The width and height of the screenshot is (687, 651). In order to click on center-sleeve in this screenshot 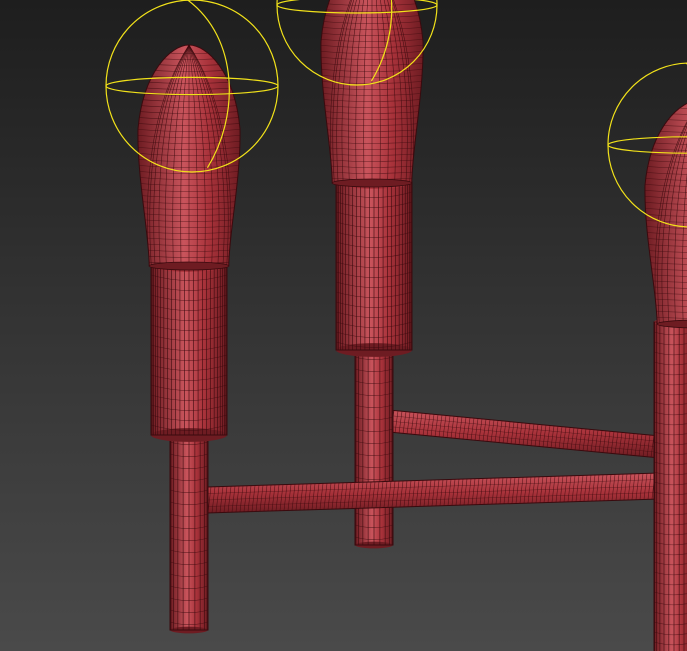, I will do `click(374, 266)`.